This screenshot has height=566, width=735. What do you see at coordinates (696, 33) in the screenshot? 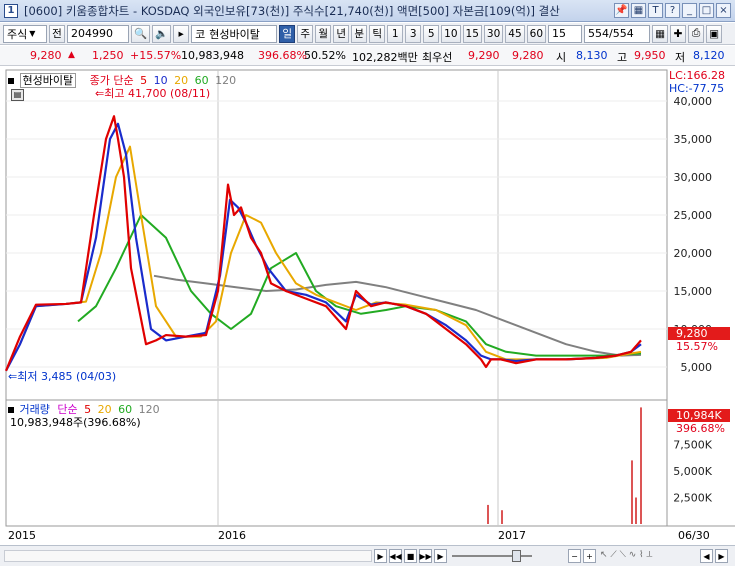
I see `print-icon: ⎙` at bounding box center [696, 33].